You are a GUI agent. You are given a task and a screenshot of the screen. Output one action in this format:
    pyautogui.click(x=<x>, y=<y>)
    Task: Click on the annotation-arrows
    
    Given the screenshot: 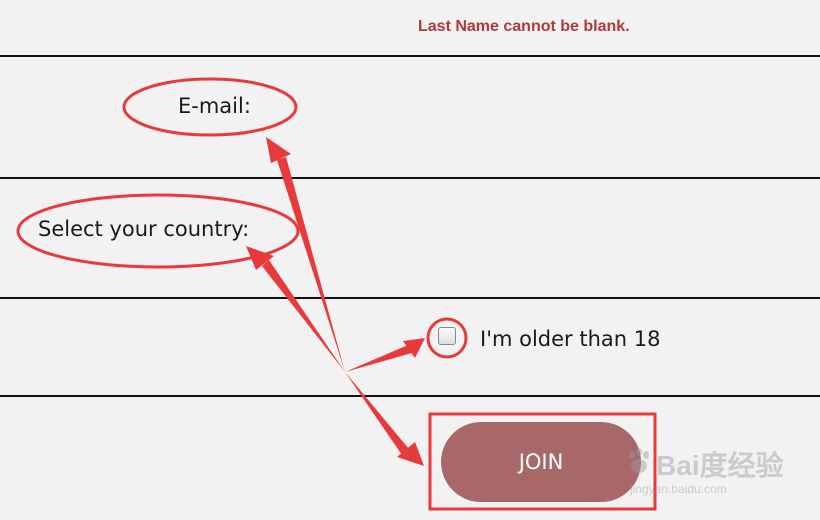 What is the action you would take?
    pyautogui.click(x=335, y=301)
    